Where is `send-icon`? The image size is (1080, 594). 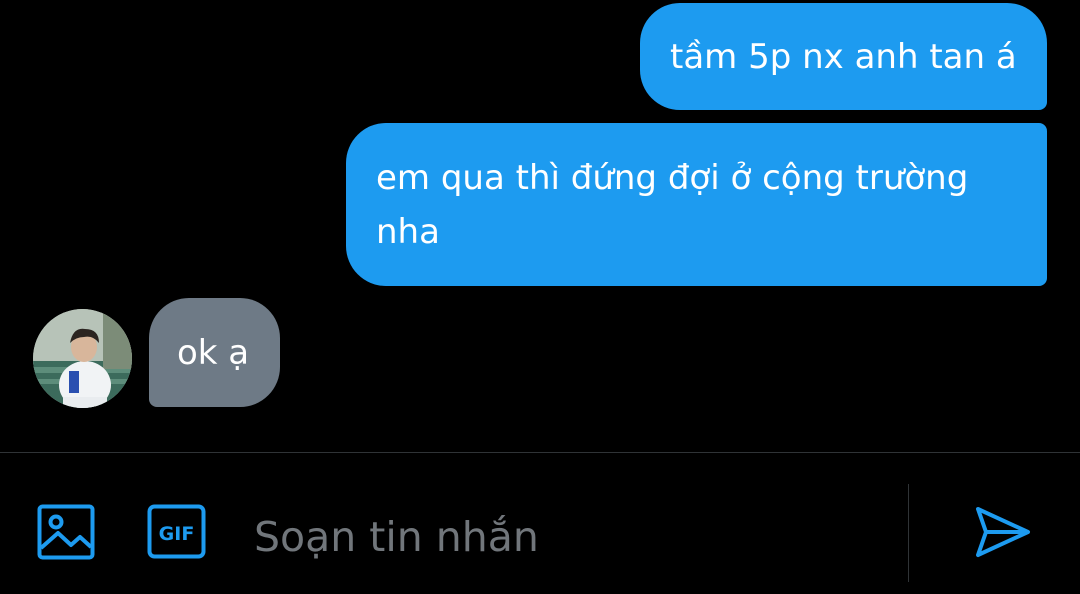 send-icon is located at coordinates (1003, 532).